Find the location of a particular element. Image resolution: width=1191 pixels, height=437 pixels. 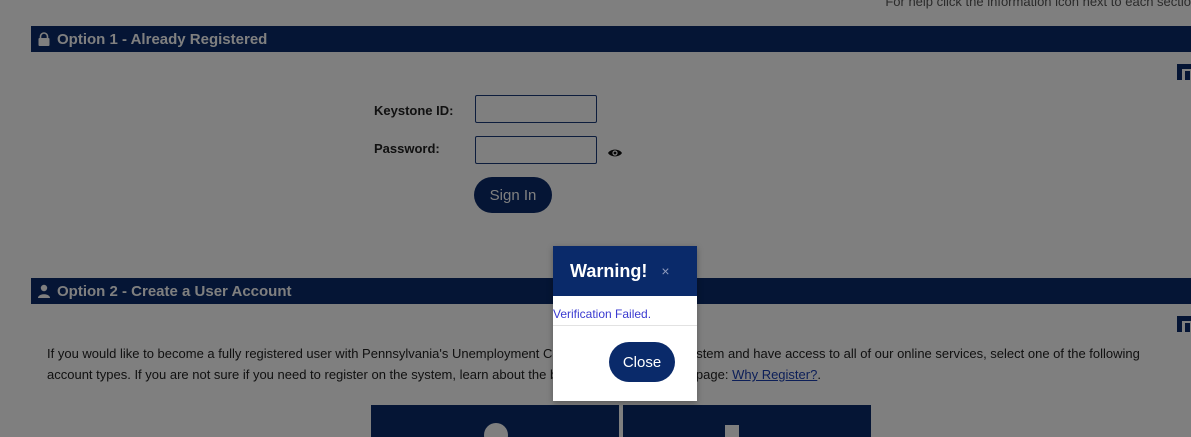

dialog-divider is located at coordinates (625, 325).